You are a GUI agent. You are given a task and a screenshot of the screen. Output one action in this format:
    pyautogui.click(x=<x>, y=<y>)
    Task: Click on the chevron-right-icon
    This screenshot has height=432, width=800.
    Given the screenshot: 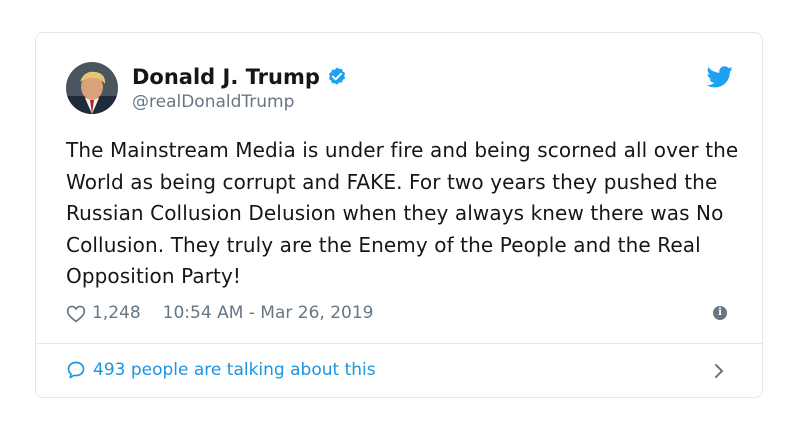 What is the action you would take?
    pyautogui.click(x=719, y=371)
    